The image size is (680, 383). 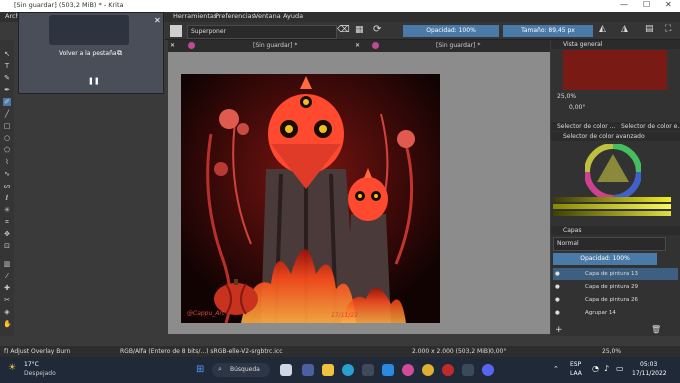 I want to click on overview-rotation: 0,00°, so click(x=577, y=107).